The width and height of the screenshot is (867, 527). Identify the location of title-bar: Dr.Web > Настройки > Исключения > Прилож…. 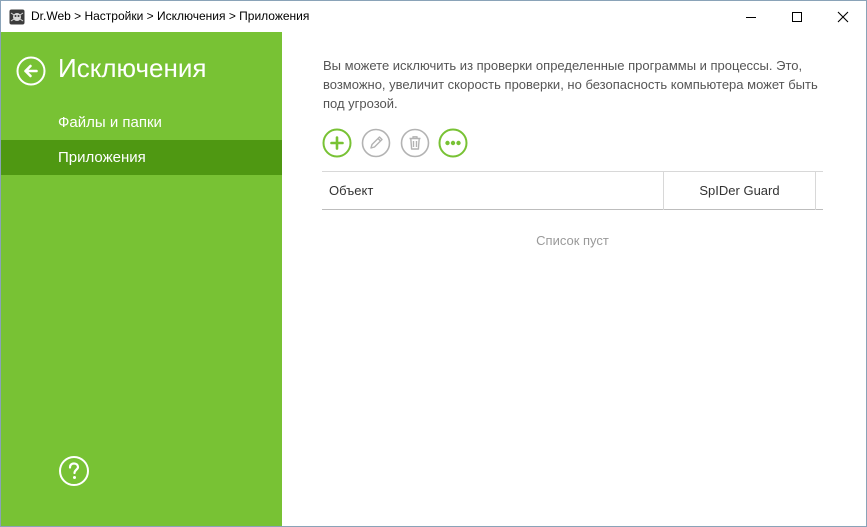
(433, 16).